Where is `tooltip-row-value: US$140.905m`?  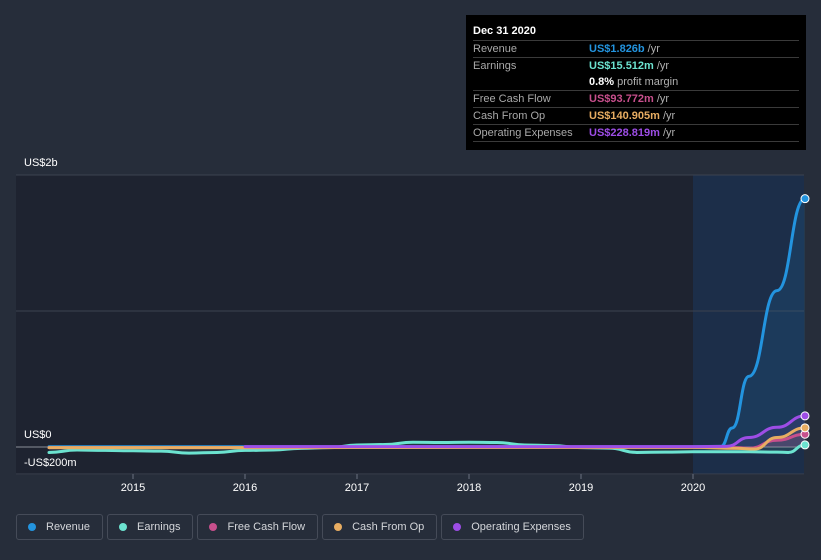
tooltip-row-value: US$140.905m is located at coordinates (624, 116).